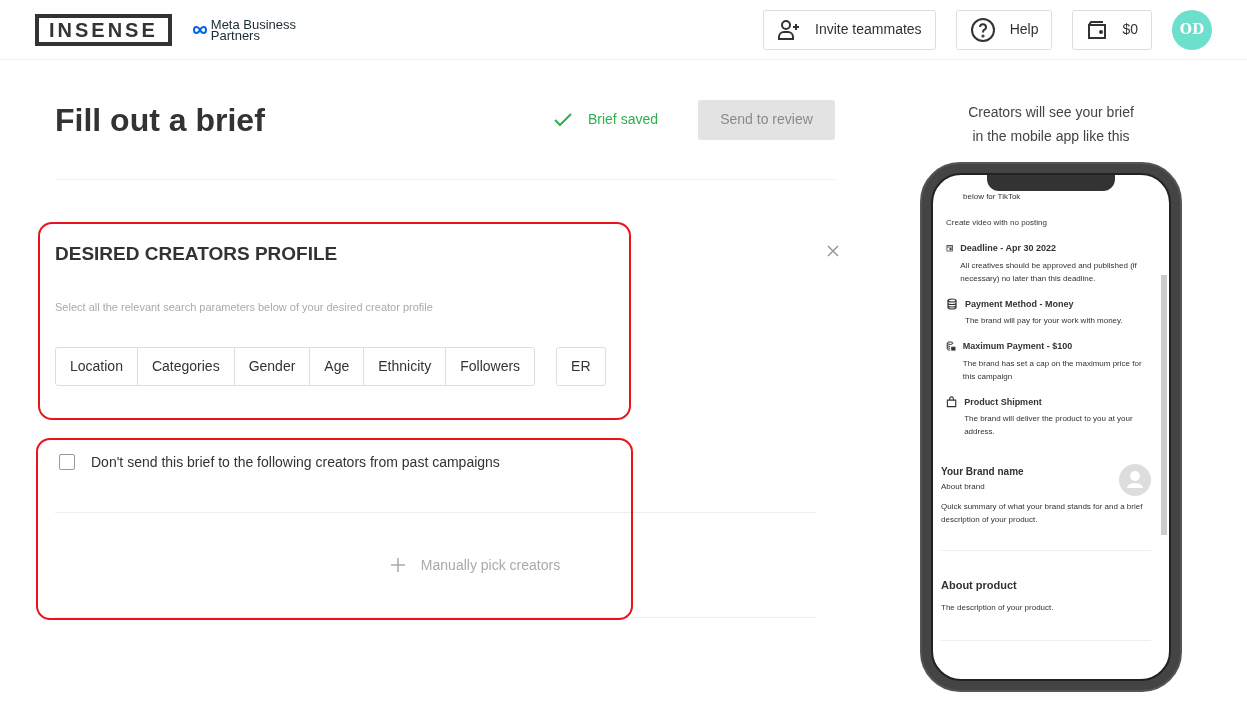  I want to click on section-title: DESIRED CREATORS PROFILE, so click(197, 254).